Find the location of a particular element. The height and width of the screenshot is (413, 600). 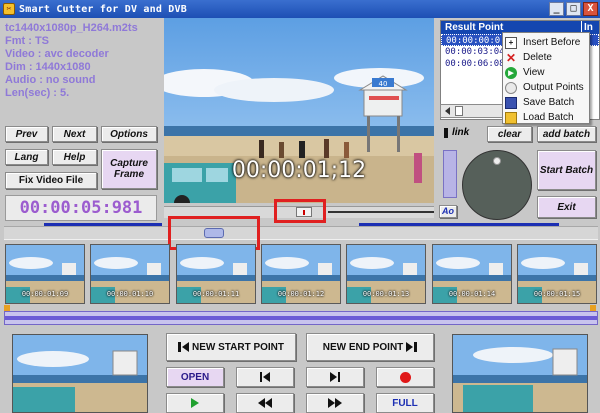

highlight-box-seek is located at coordinates (300, 211).